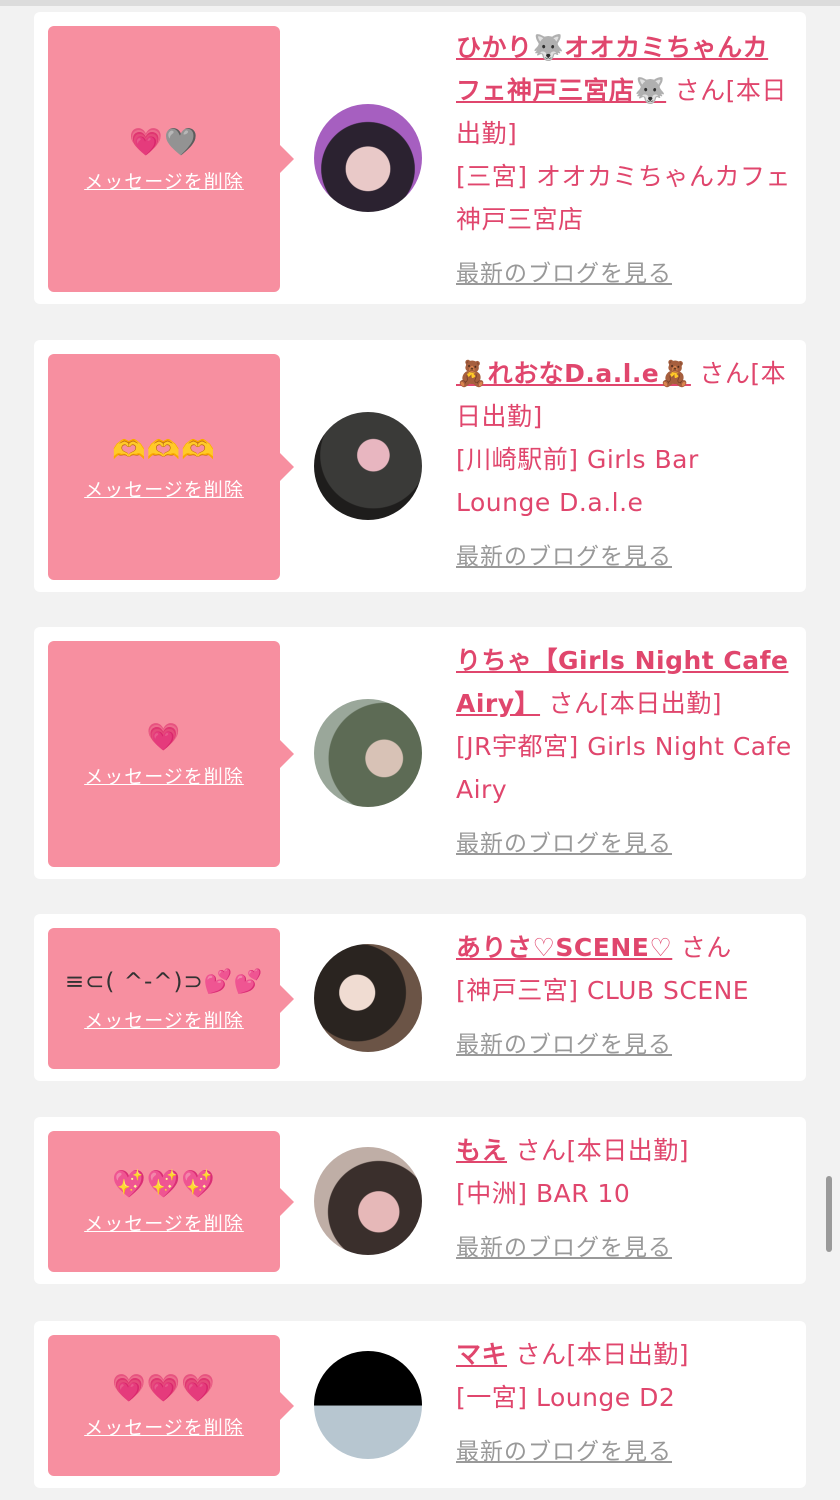 This screenshot has width=840, height=1500. I want to click on shop-name: [一宮] Lounge D2, so click(566, 1397).